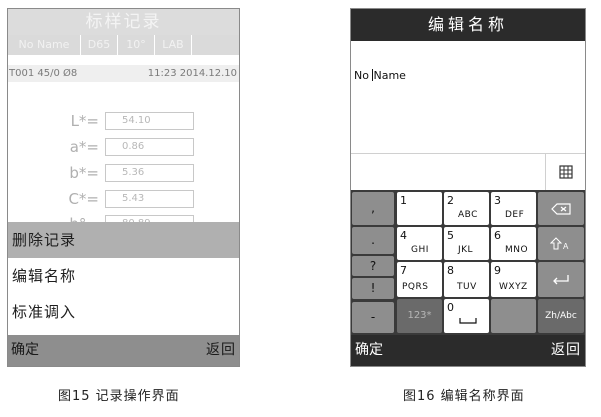 The image size is (601, 417). What do you see at coordinates (419, 243) in the screenshot?
I see `key-4: 4 GHI` at bounding box center [419, 243].